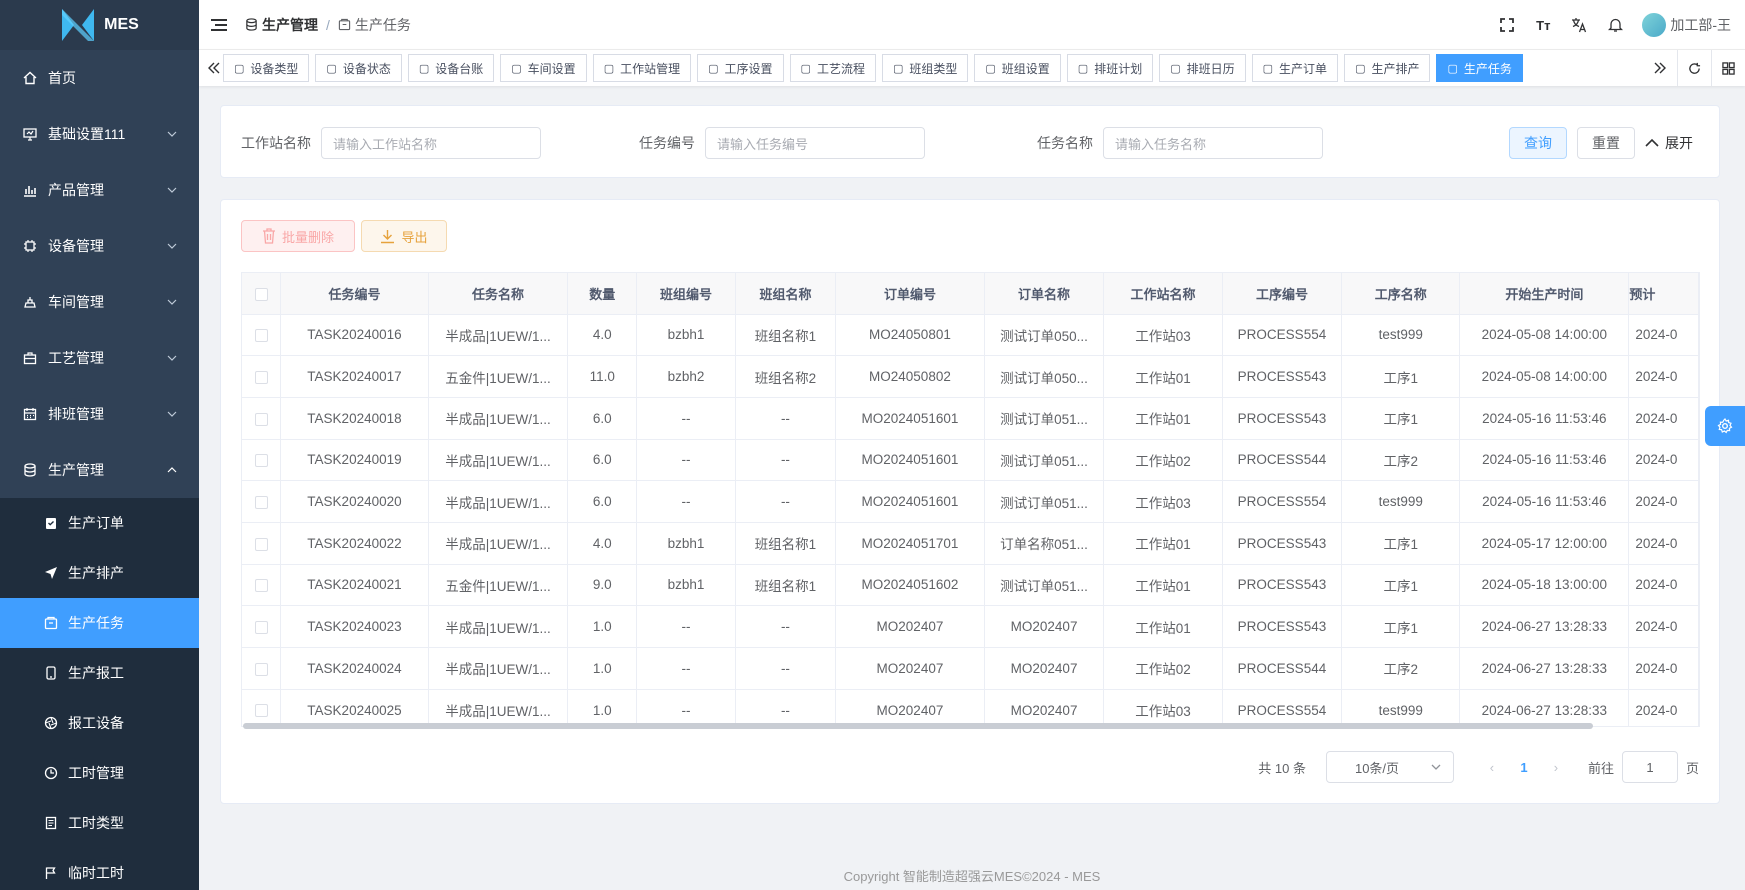 The height and width of the screenshot is (890, 1745). What do you see at coordinates (298, 236) in the screenshot?
I see `batch-delete-button: 批量删除` at bounding box center [298, 236].